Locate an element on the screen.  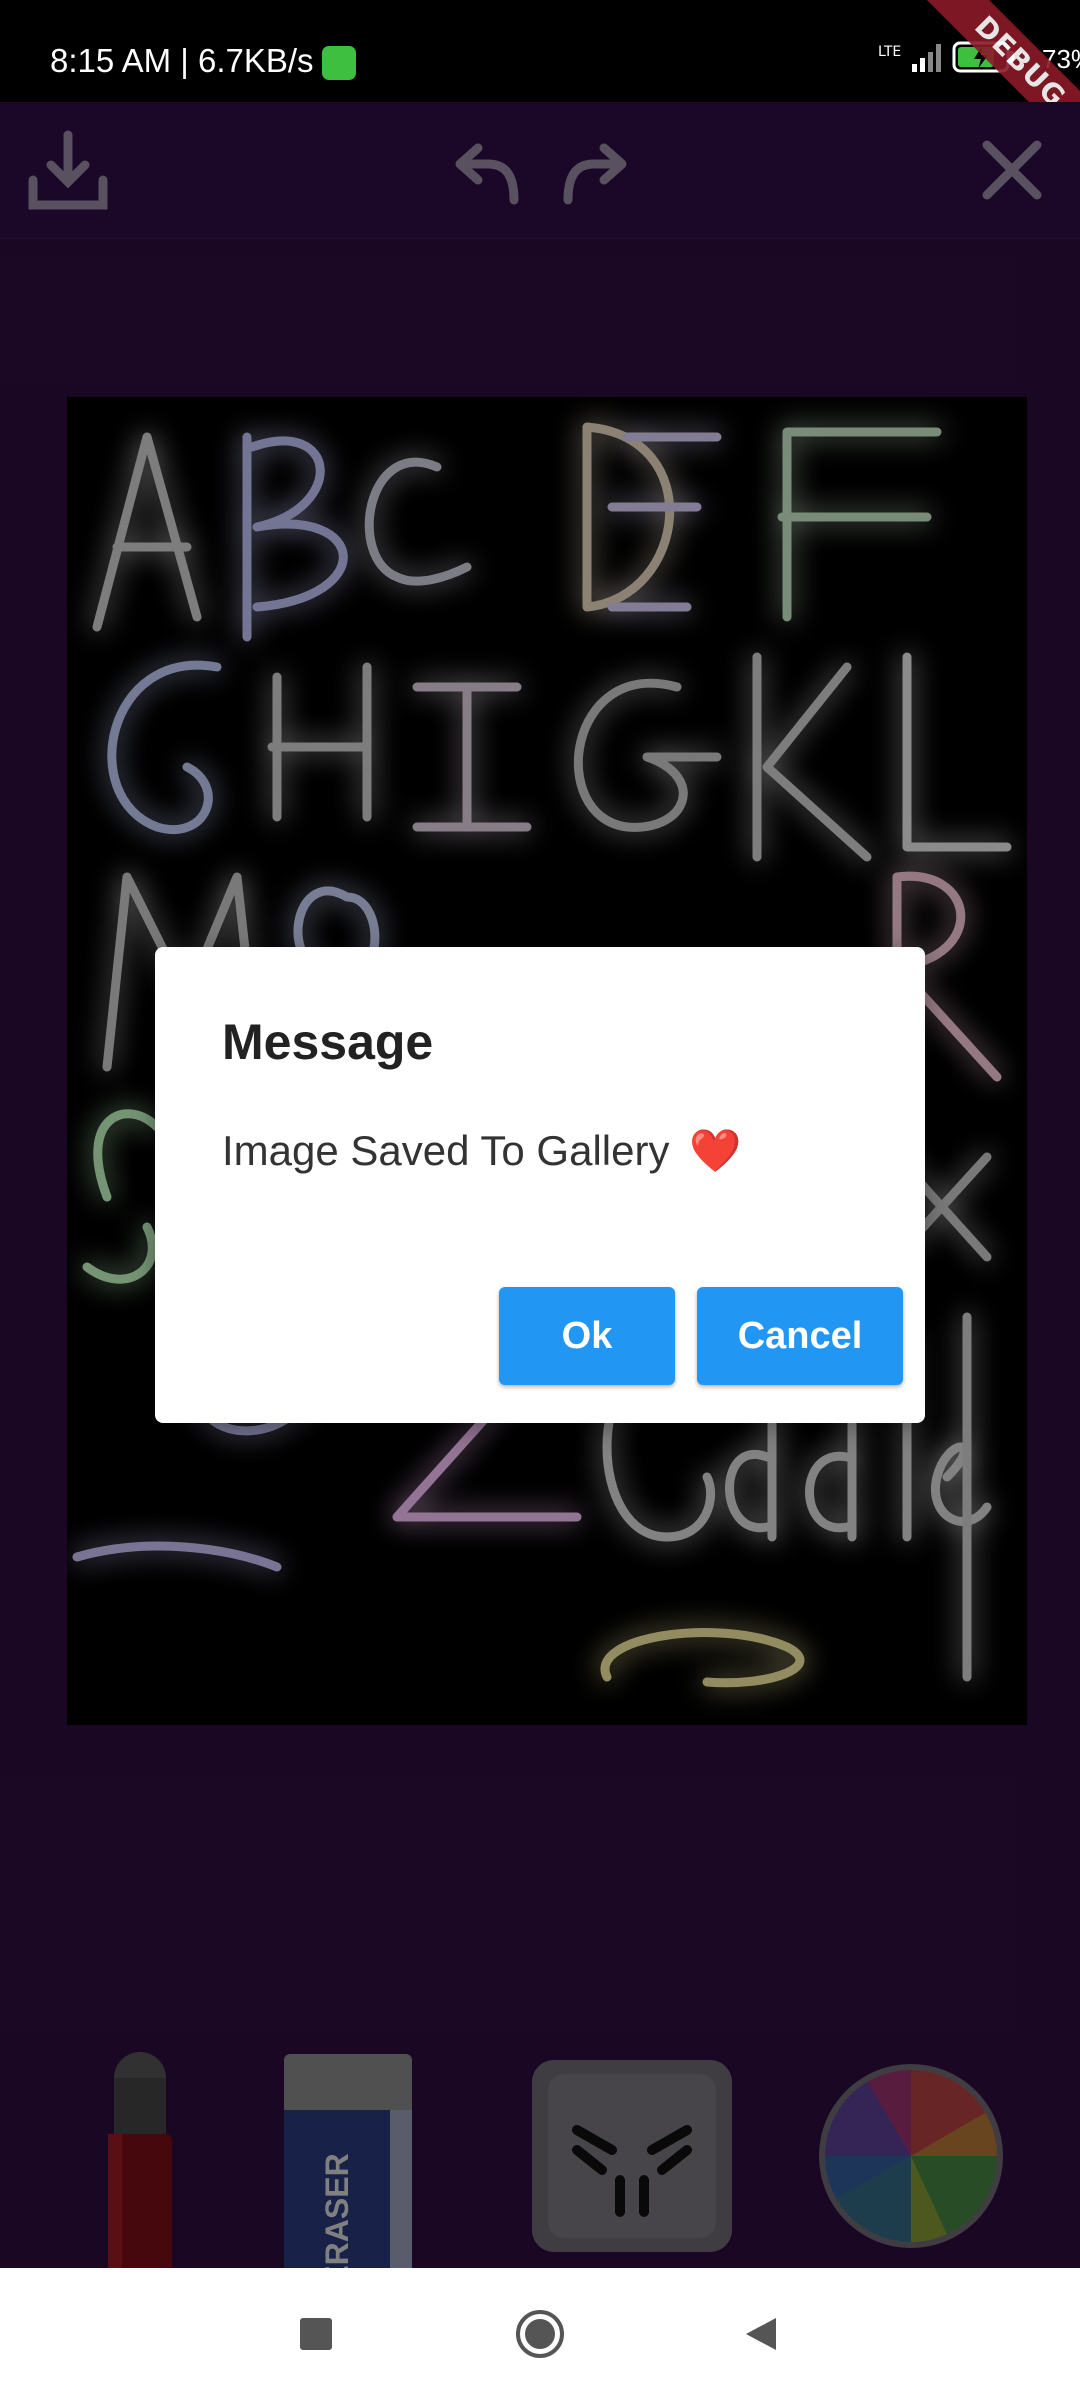
back-button is located at coordinates (760, 2334).